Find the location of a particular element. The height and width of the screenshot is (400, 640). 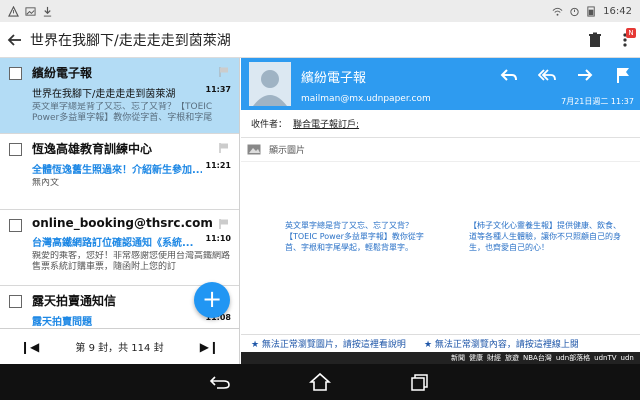

mail-preview: 無內文 is located at coordinates (46, 183).